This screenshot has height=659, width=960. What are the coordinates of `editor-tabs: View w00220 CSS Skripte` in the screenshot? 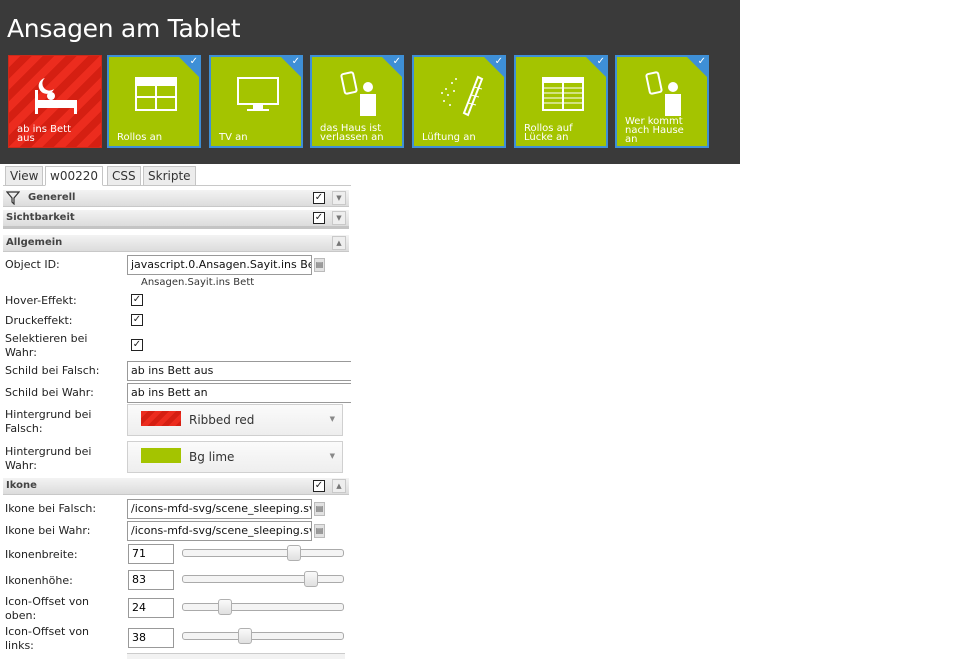 It's located at (177, 175).